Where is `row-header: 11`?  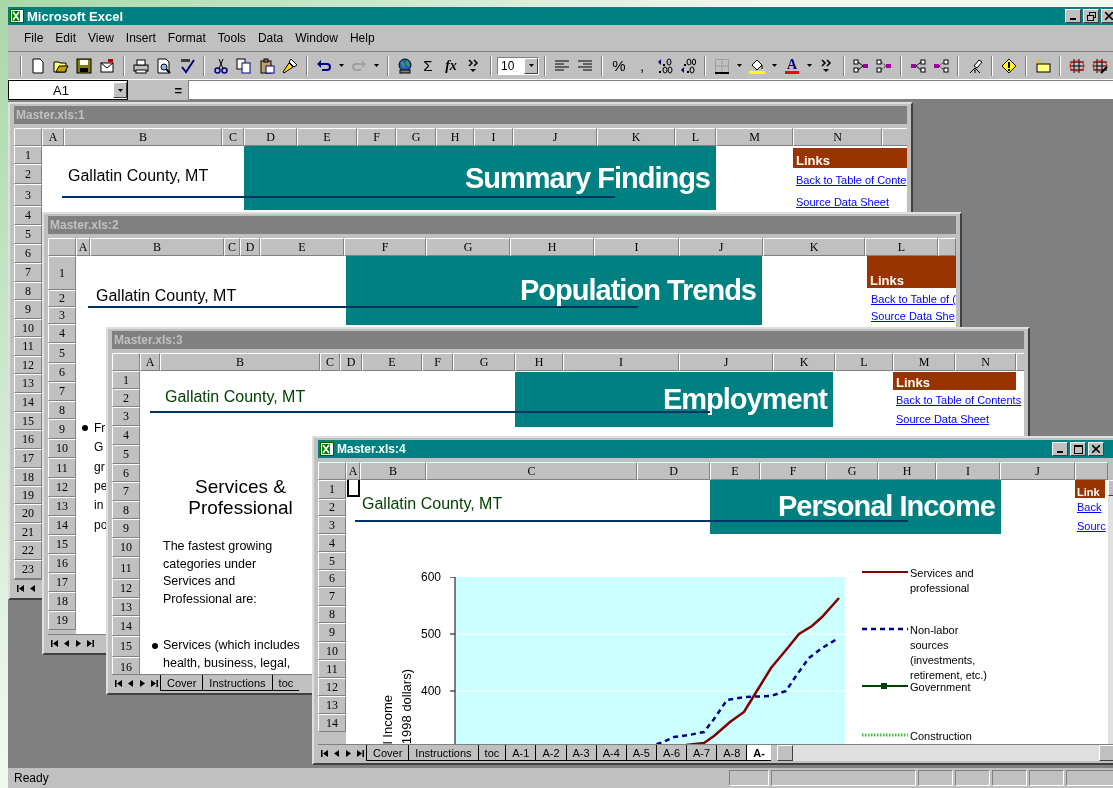 row-header: 11 is located at coordinates (62, 468).